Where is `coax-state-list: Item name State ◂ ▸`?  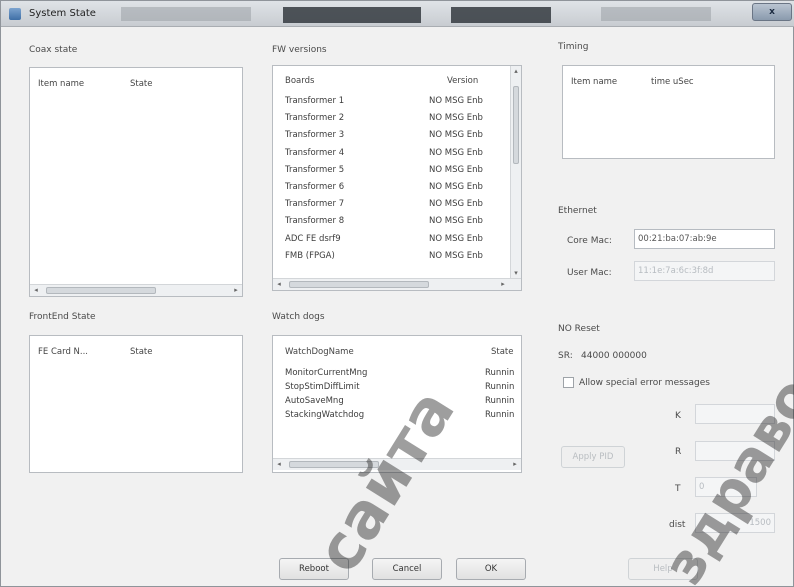 coax-state-list: Item name State ◂ ▸ is located at coordinates (136, 182).